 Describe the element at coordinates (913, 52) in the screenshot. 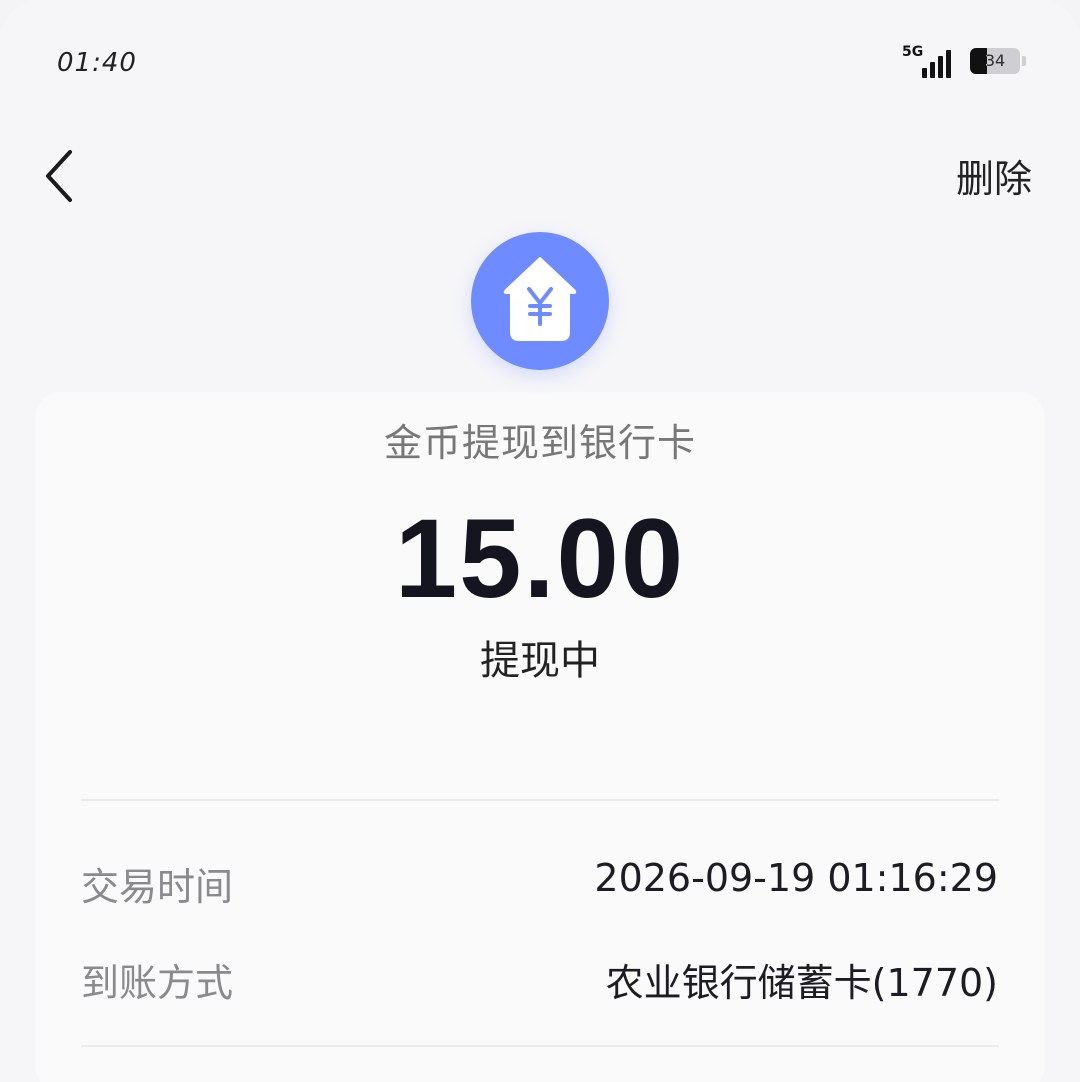

I see `network-label: 5G` at that location.